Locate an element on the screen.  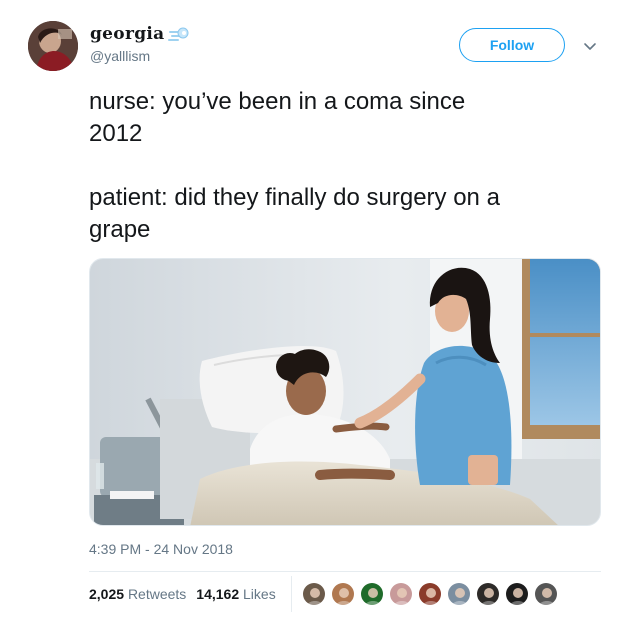
dash-emoji-icon is located at coordinates (179, 34).